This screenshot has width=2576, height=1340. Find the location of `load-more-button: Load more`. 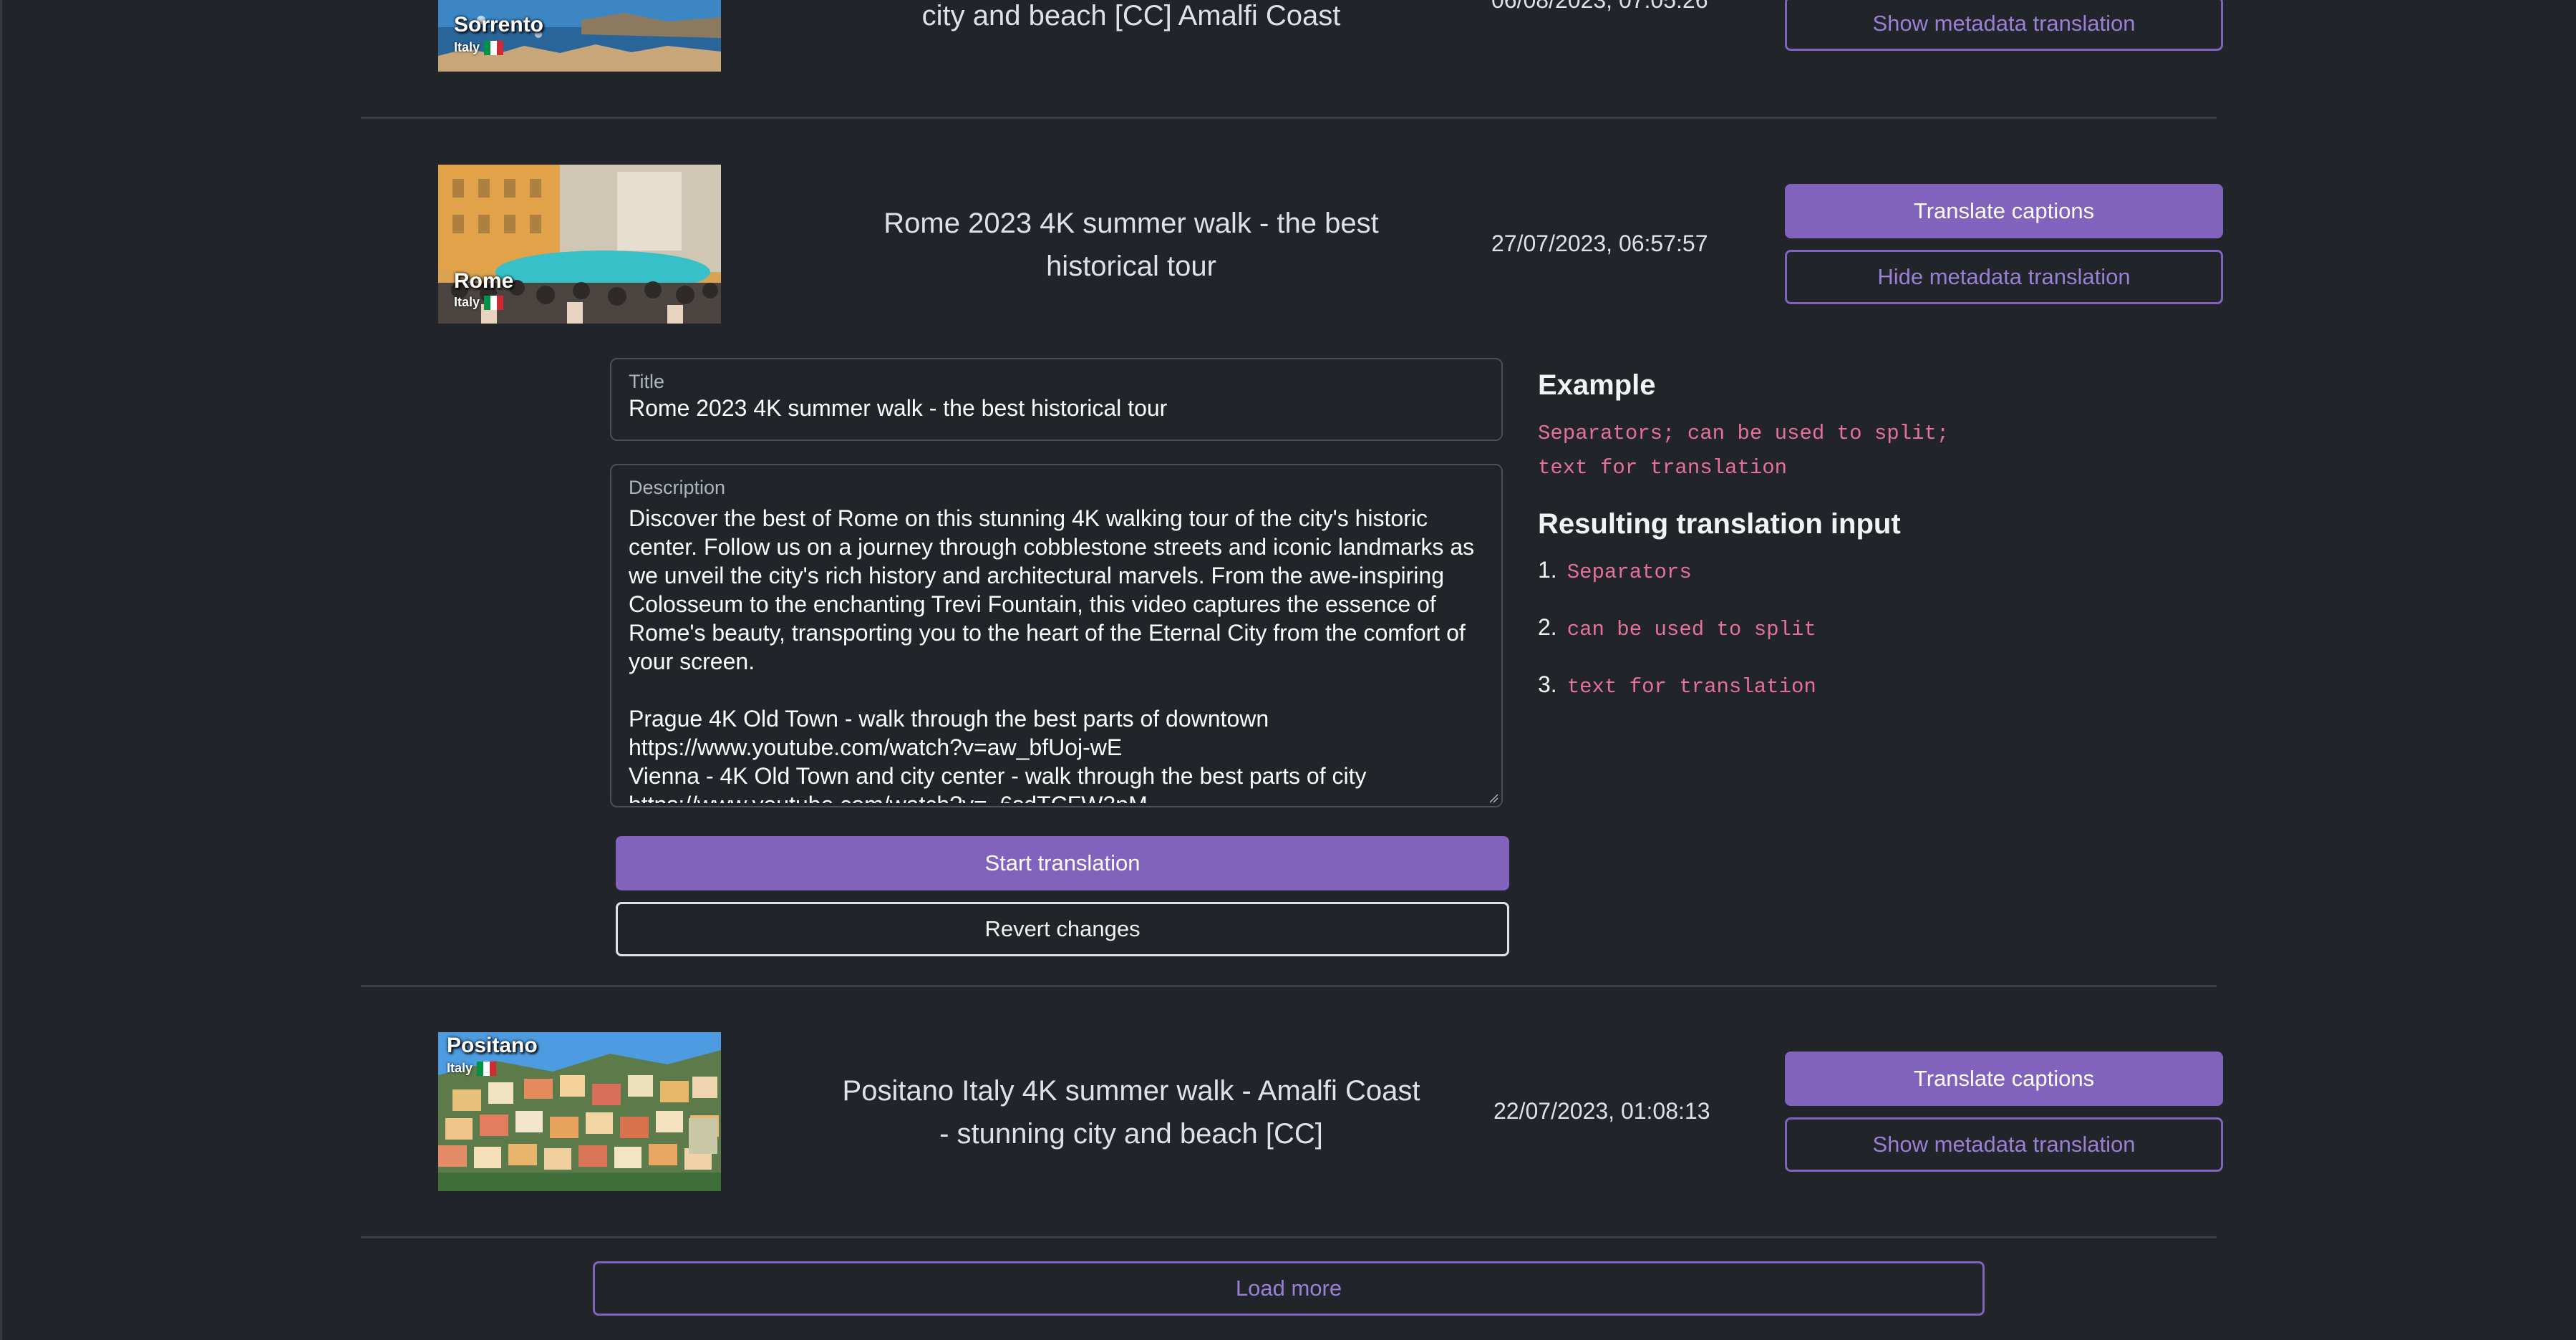

load-more-button: Load more is located at coordinates (1289, 1288).